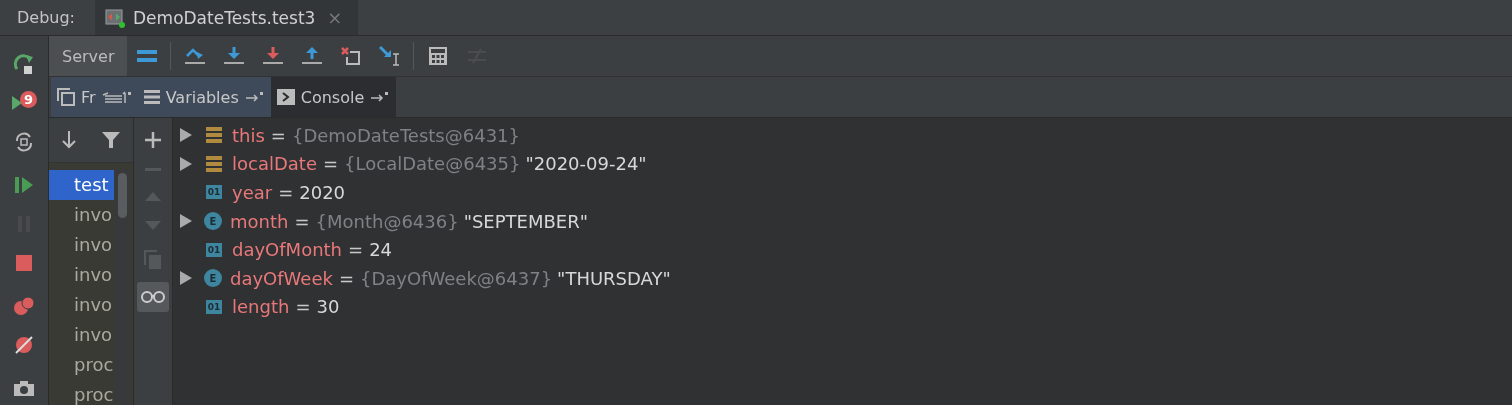  I want to click on step-out-icon, so click(311, 56).